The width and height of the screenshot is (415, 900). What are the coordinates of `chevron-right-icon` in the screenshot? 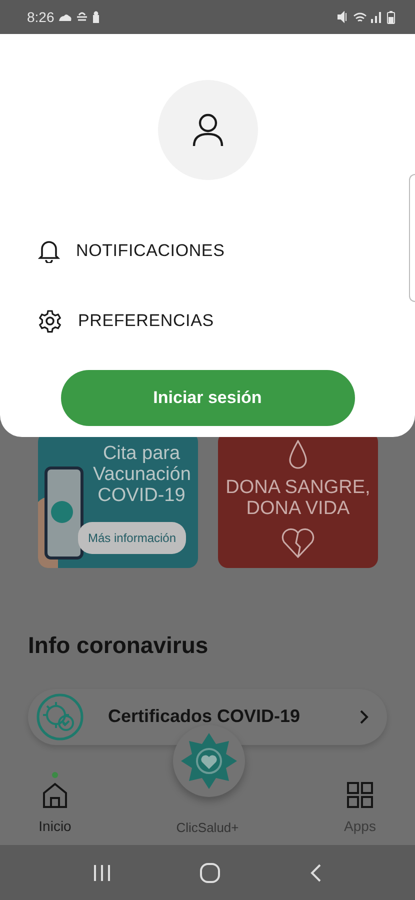 It's located at (364, 717).